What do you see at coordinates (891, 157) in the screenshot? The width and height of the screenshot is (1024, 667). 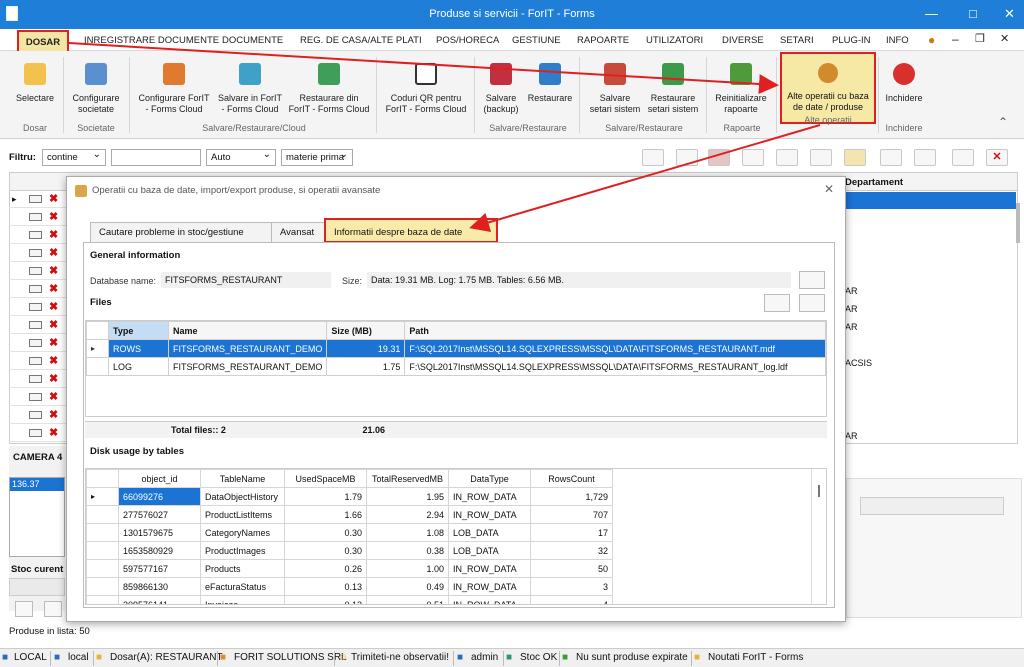 I see `toolbar-refresh-icon` at bounding box center [891, 157].